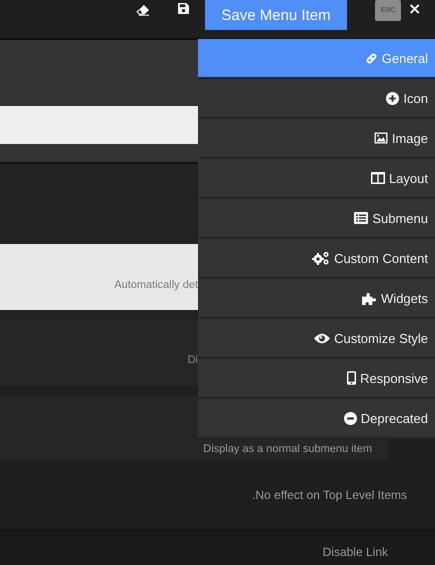  What do you see at coordinates (193, 360) in the screenshot?
I see `hint-text: Di` at bounding box center [193, 360].